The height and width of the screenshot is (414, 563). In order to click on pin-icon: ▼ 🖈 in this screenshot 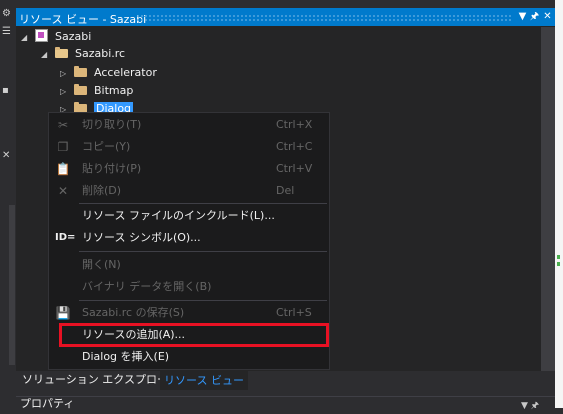, I will do `click(530, 406)`.